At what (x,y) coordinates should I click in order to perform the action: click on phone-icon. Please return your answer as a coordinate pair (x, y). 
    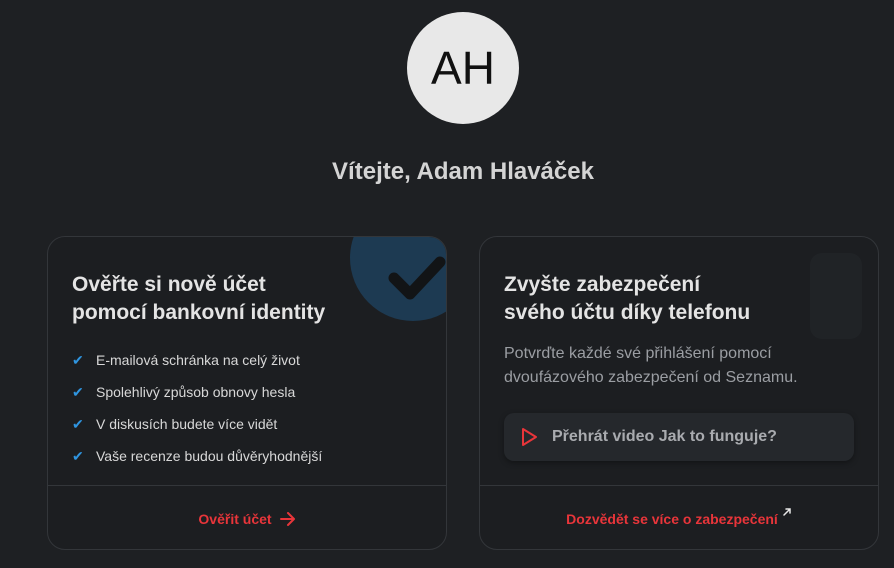
    Looking at the image, I should click on (836, 296).